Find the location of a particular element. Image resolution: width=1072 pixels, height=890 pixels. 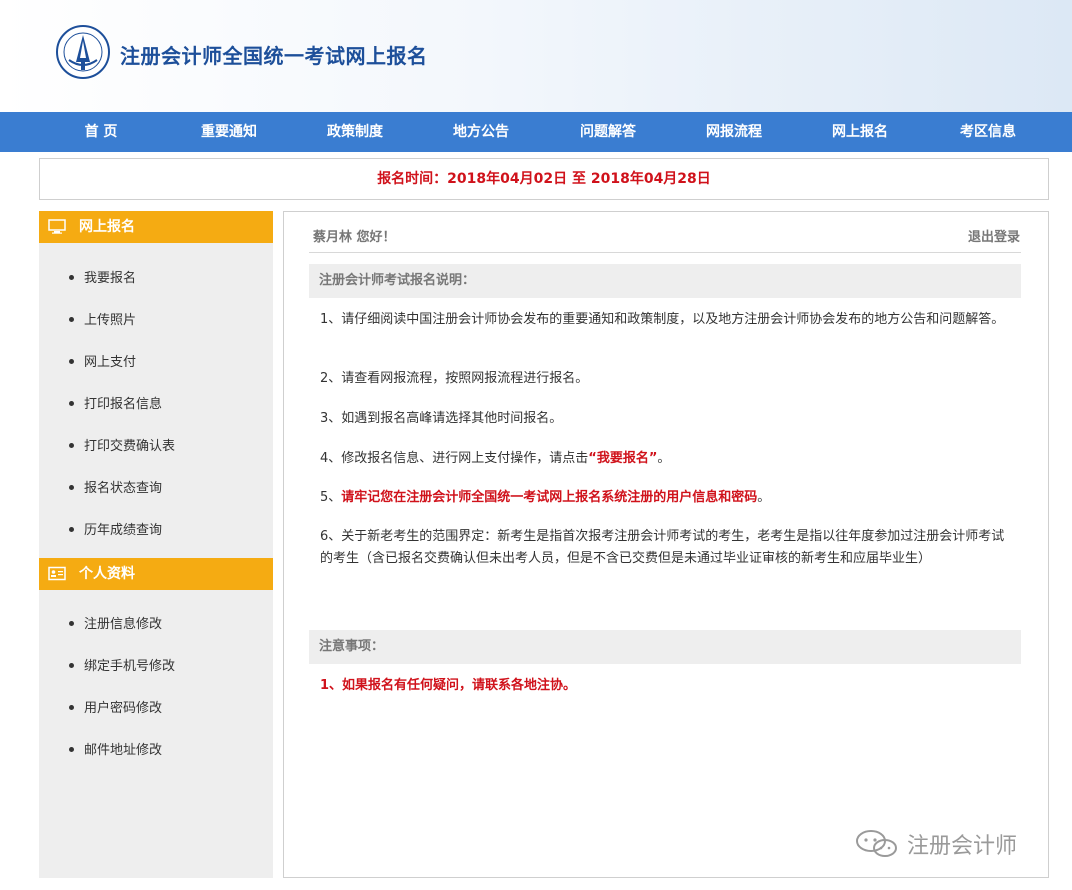

sidebar-item-label: 注册信息修改 is located at coordinates (123, 624).